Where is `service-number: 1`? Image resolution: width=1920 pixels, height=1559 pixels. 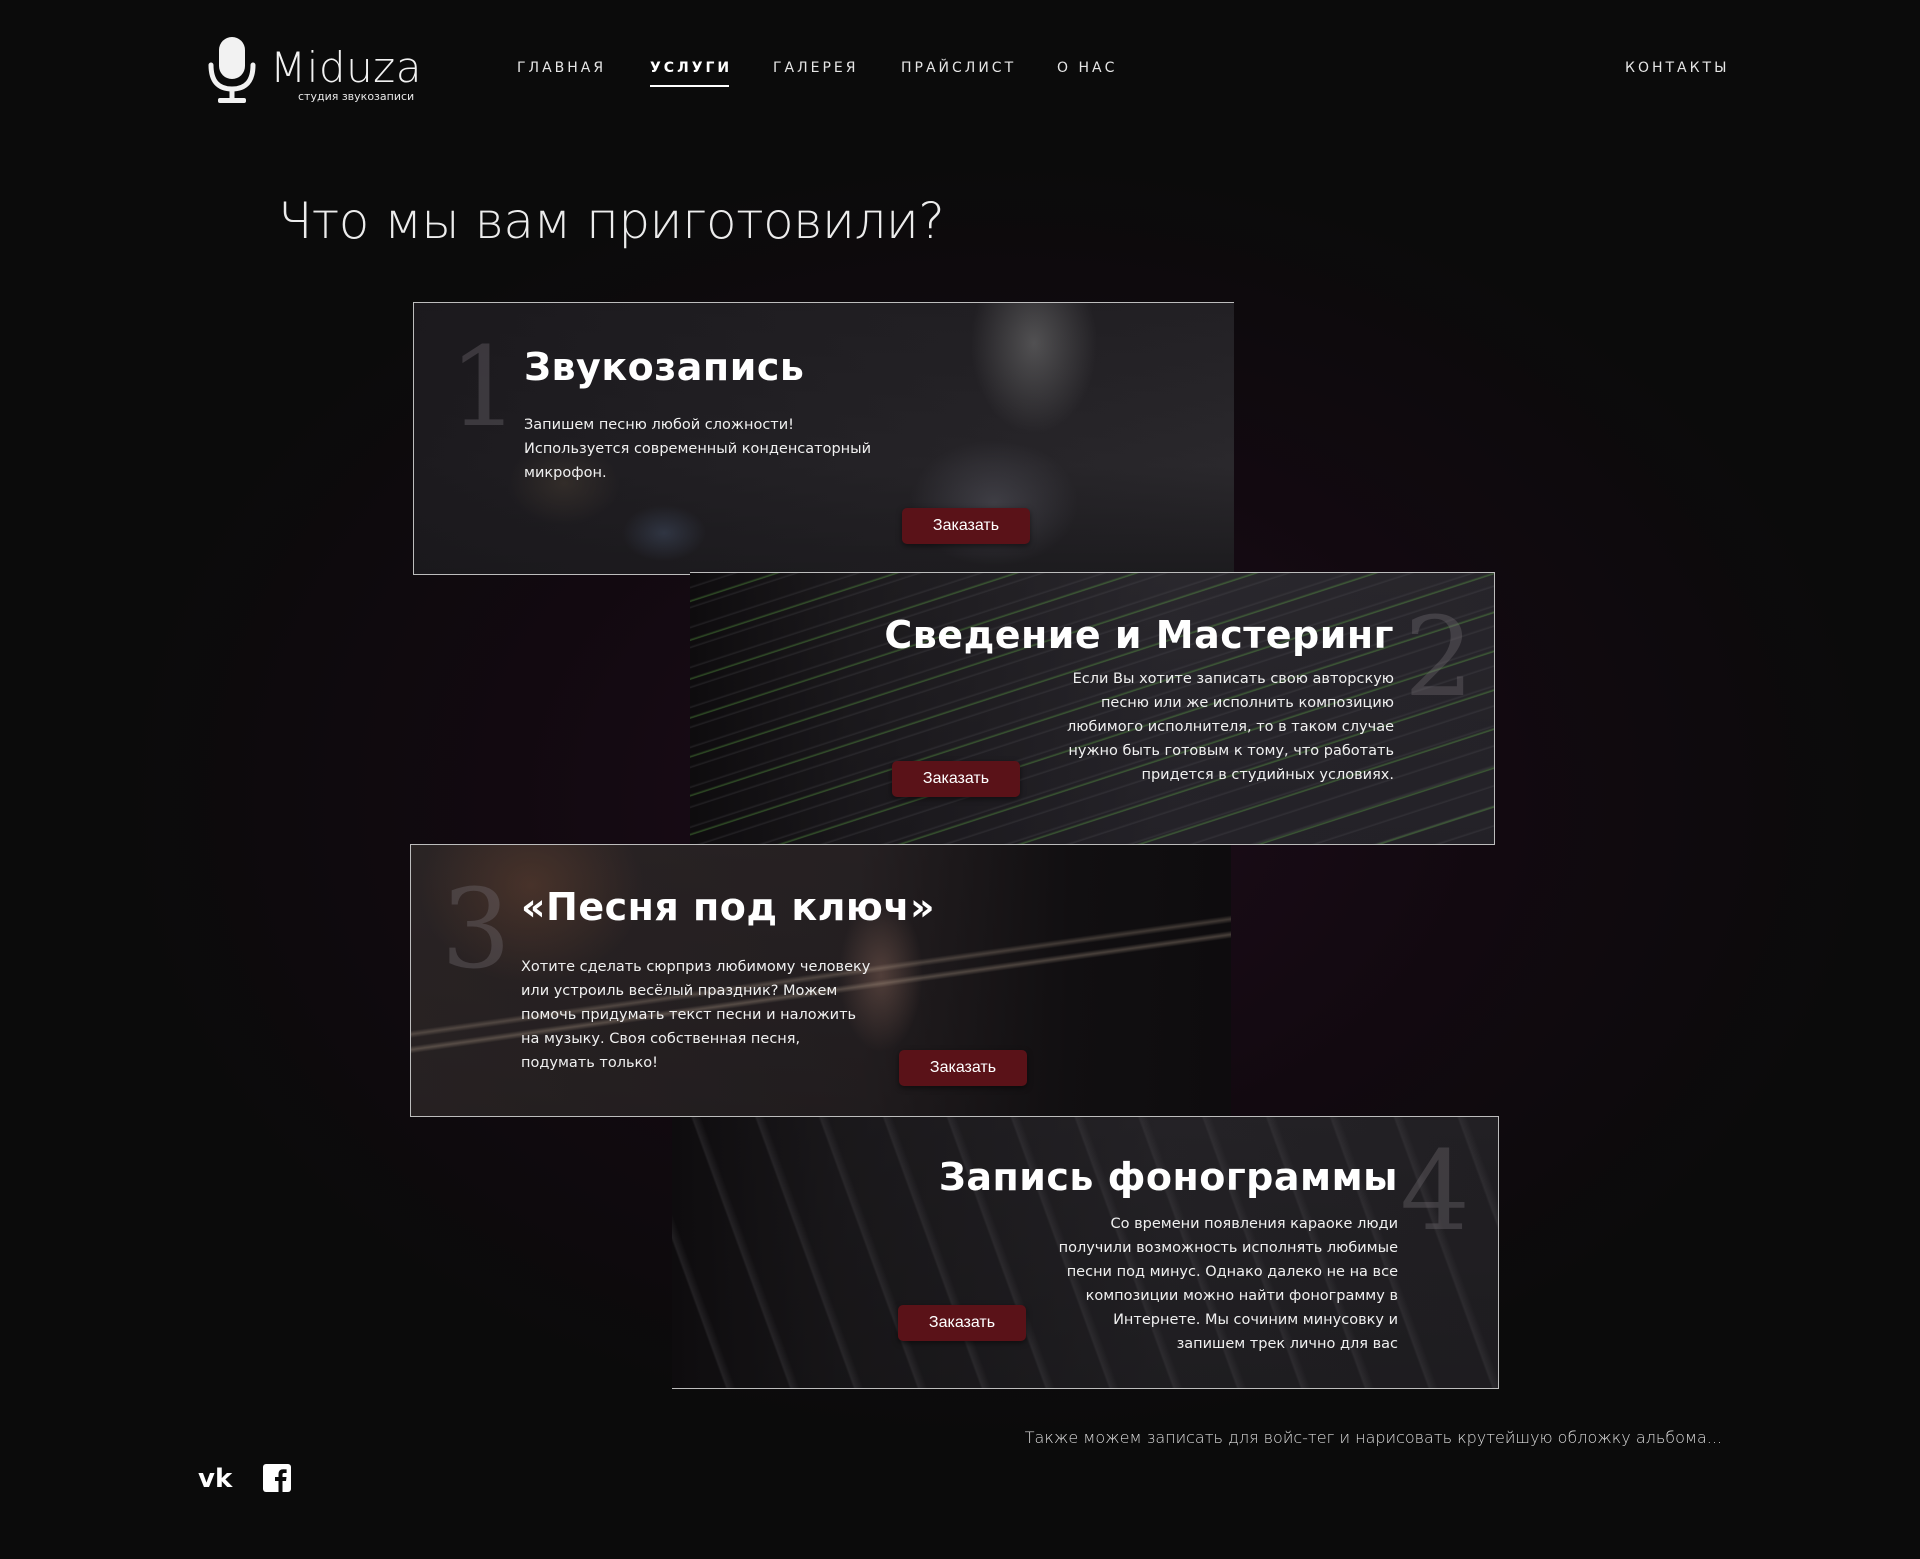
service-number: 1 is located at coordinates (484, 387).